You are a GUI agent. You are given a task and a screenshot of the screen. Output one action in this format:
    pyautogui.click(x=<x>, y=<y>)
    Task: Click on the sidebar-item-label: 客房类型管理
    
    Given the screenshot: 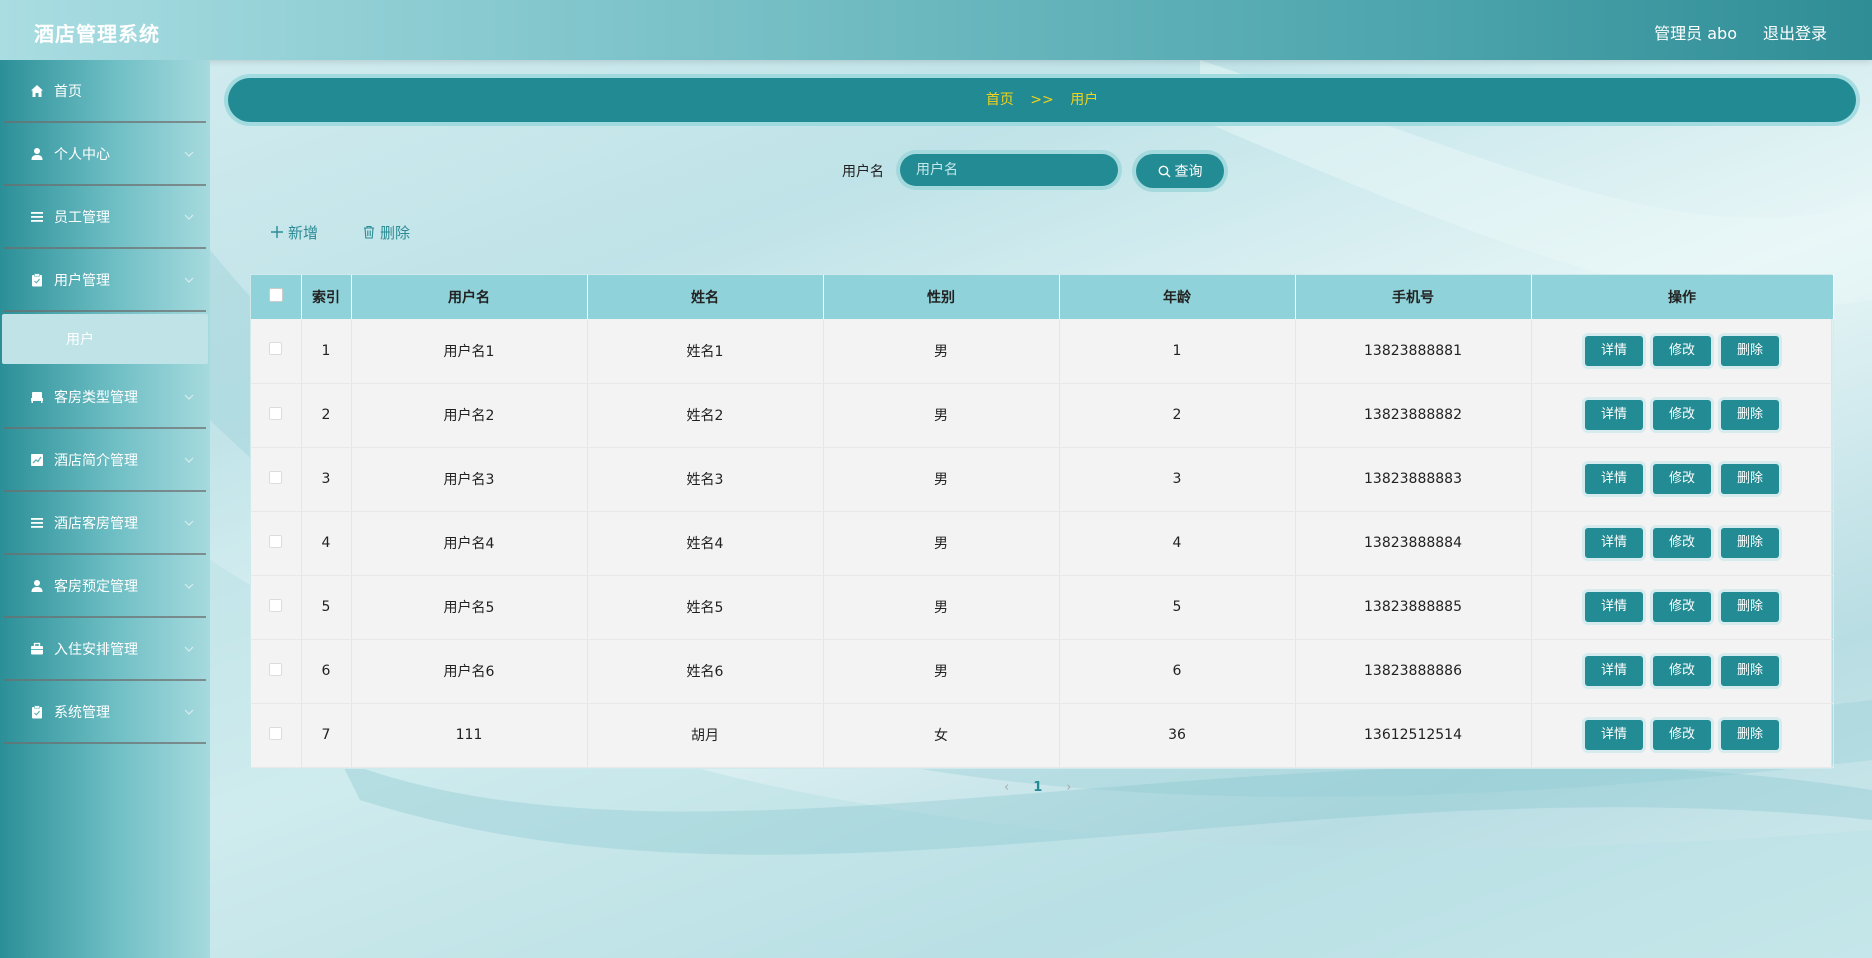 What is the action you would take?
    pyautogui.click(x=96, y=397)
    